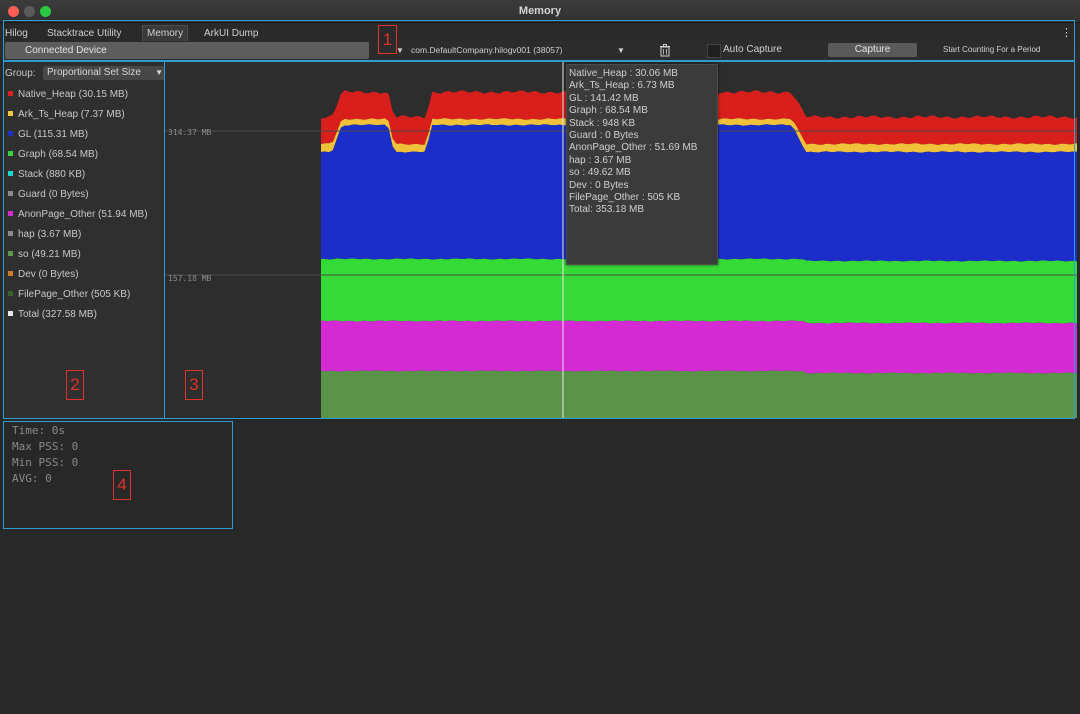 Image resolution: width=1080 pixels, height=714 pixels. I want to click on window-title: Memory, so click(540, 11).